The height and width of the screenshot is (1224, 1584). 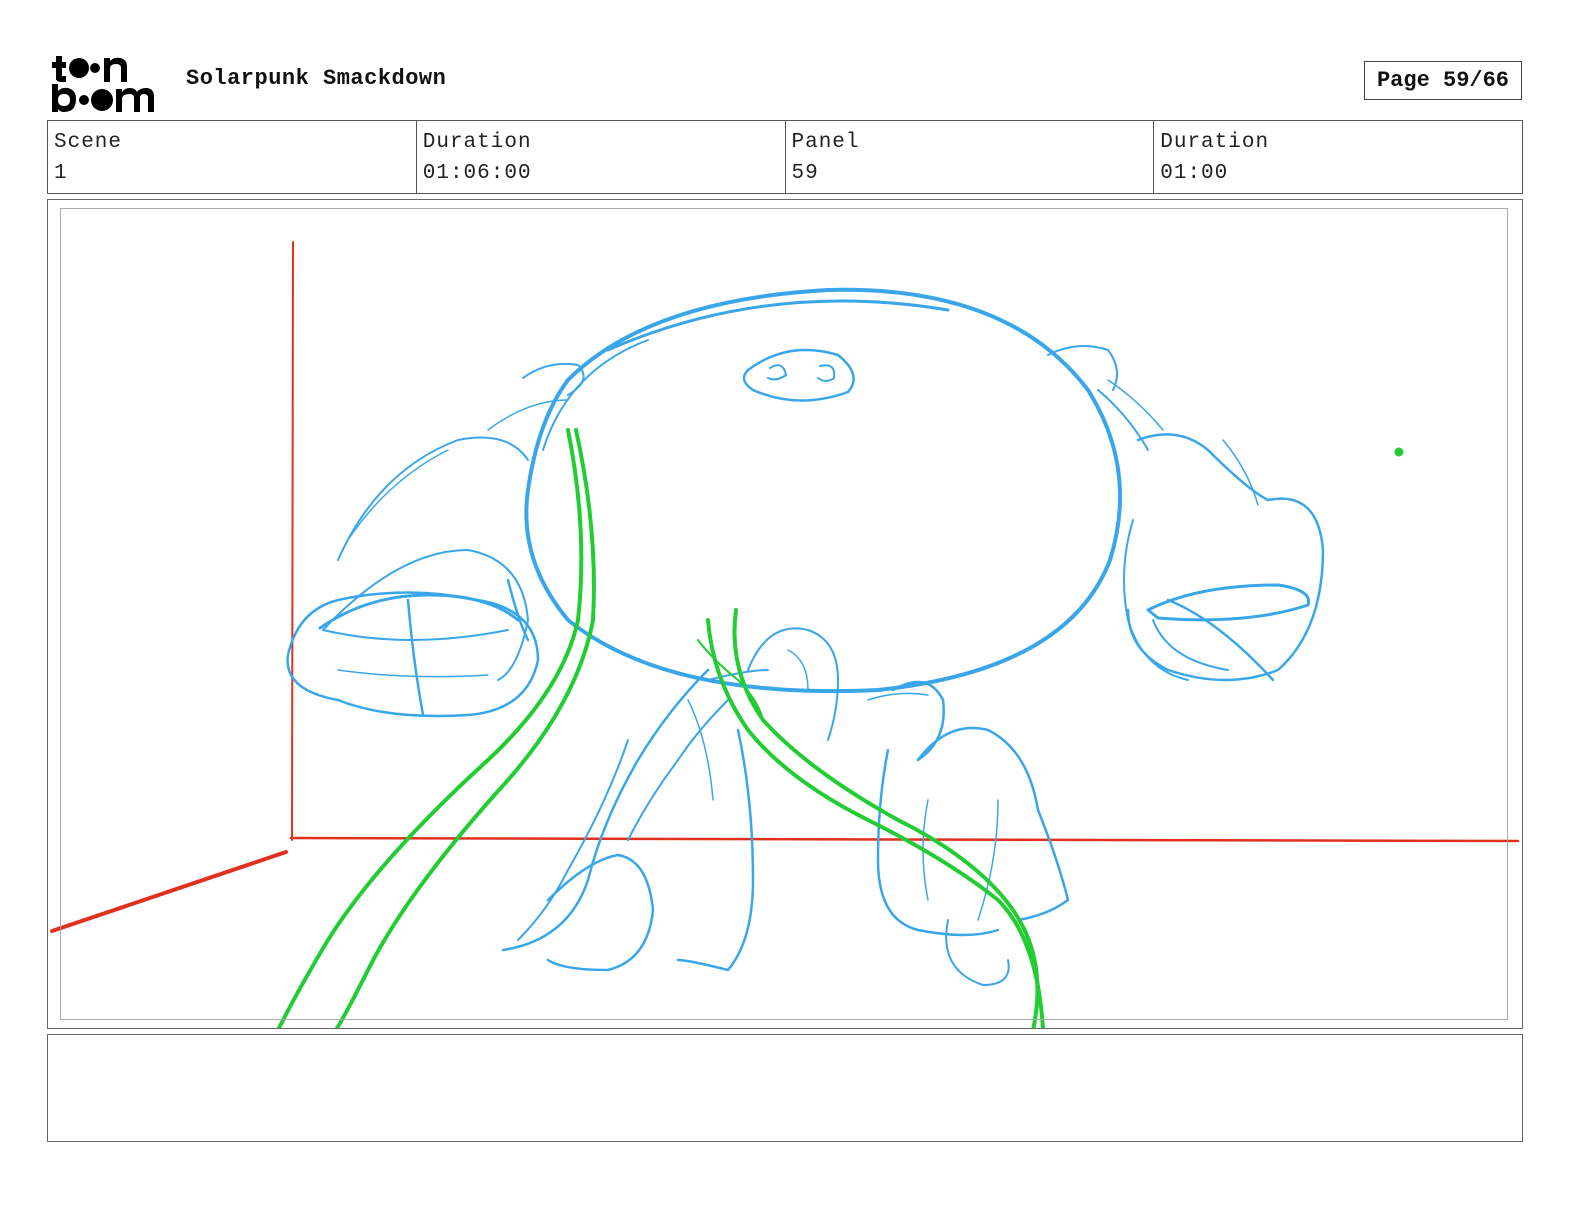 What do you see at coordinates (316, 78) in the screenshot?
I see `project-title: Solarpunk Smackdown` at bounding box center [316, 78].